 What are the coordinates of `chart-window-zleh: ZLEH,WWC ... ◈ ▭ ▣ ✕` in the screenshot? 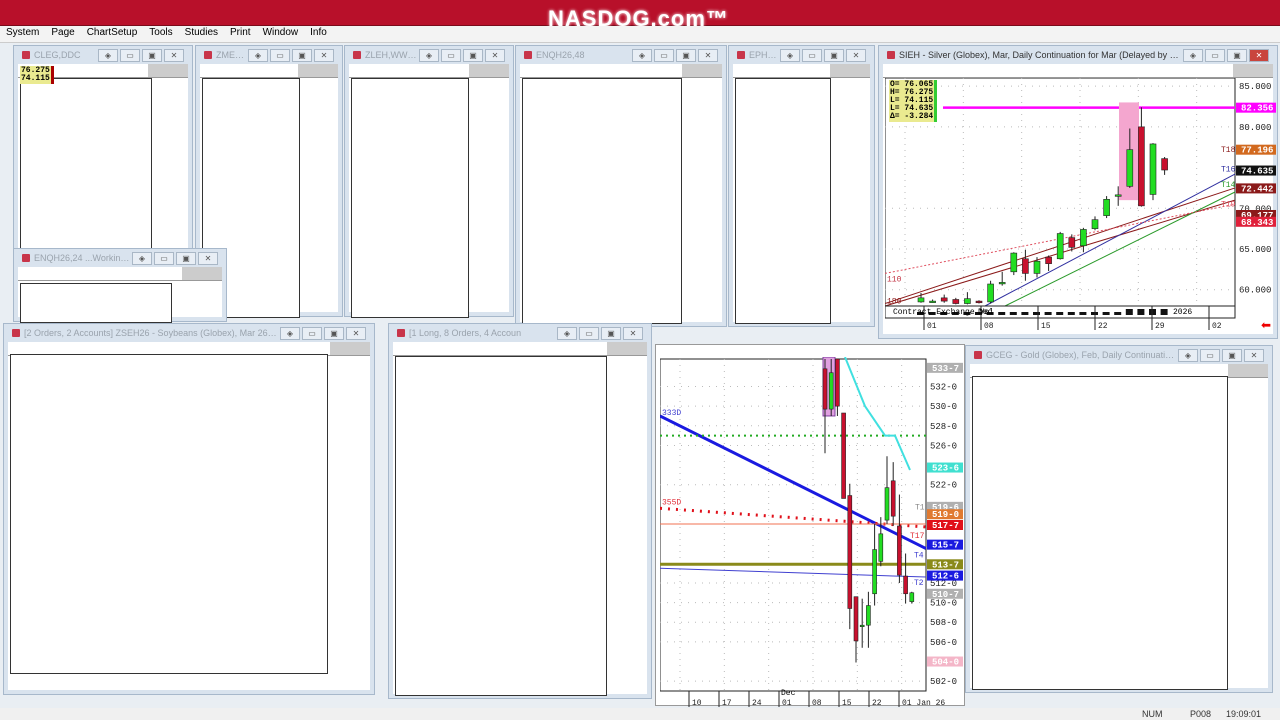 It's located at (429, 182).